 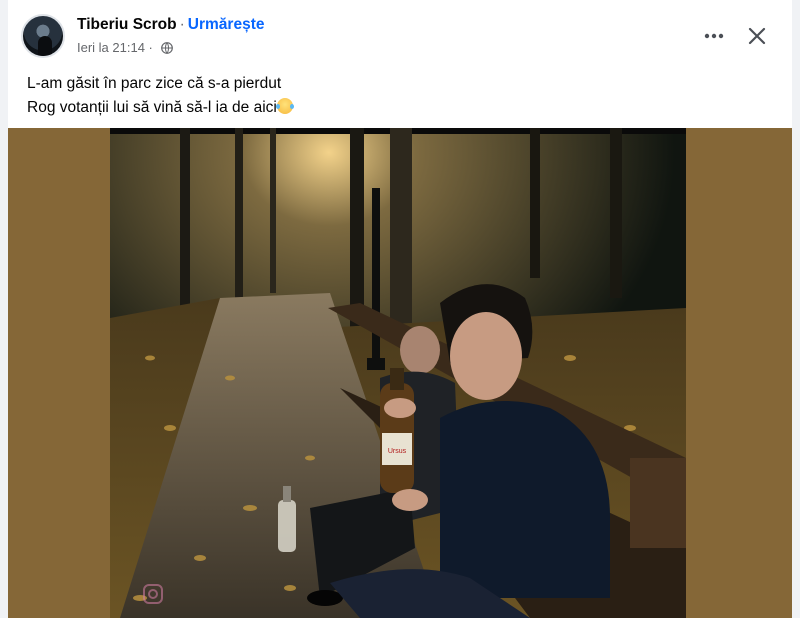 I want to click on bottle-label: Ursus, so click(x=397, y=451).